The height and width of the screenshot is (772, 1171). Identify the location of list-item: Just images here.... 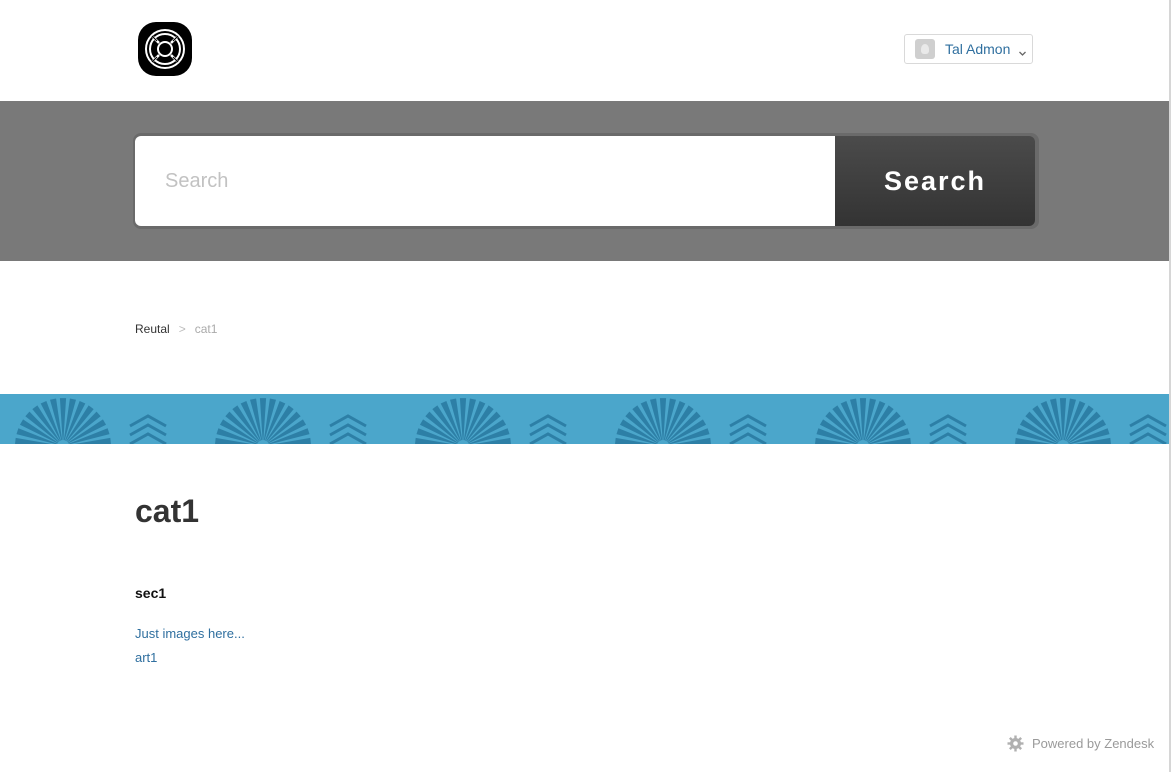
(190, 637).